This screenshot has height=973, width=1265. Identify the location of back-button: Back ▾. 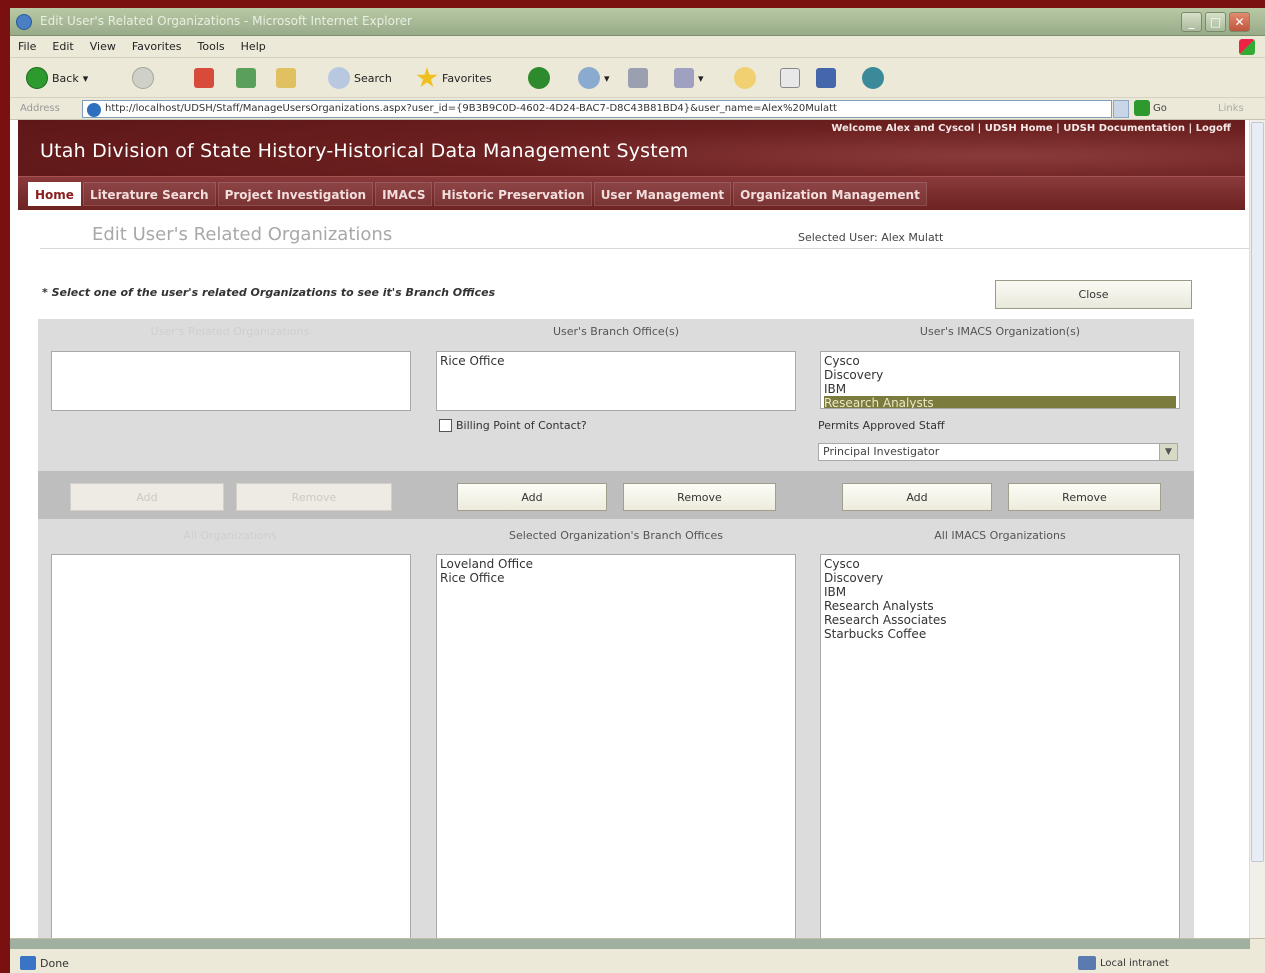
(57, 78).